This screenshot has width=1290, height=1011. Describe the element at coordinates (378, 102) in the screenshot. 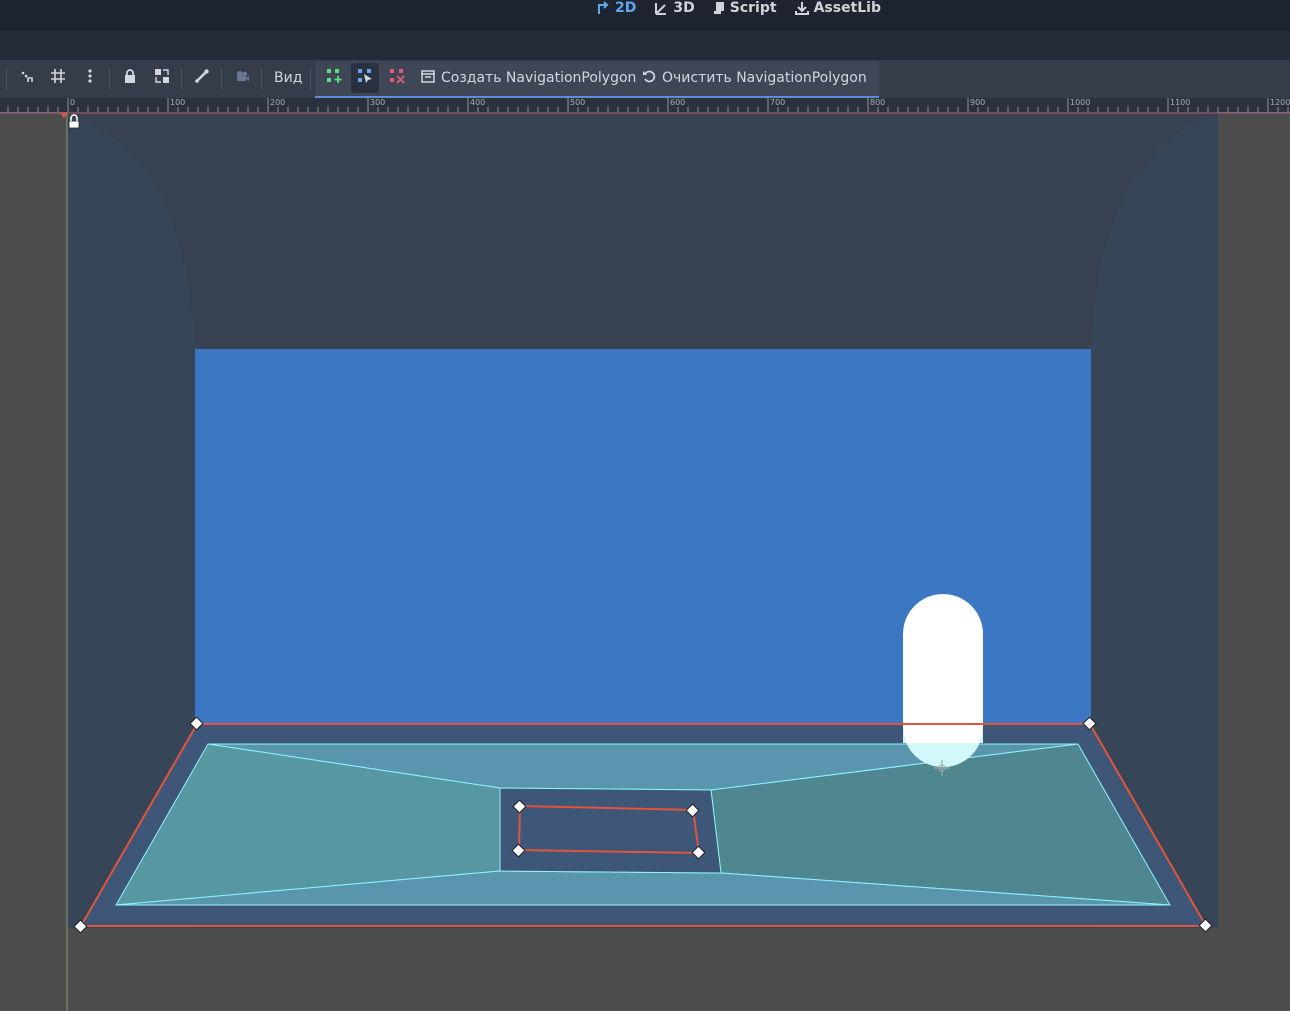

I see `ruler-label: 300` at that location.